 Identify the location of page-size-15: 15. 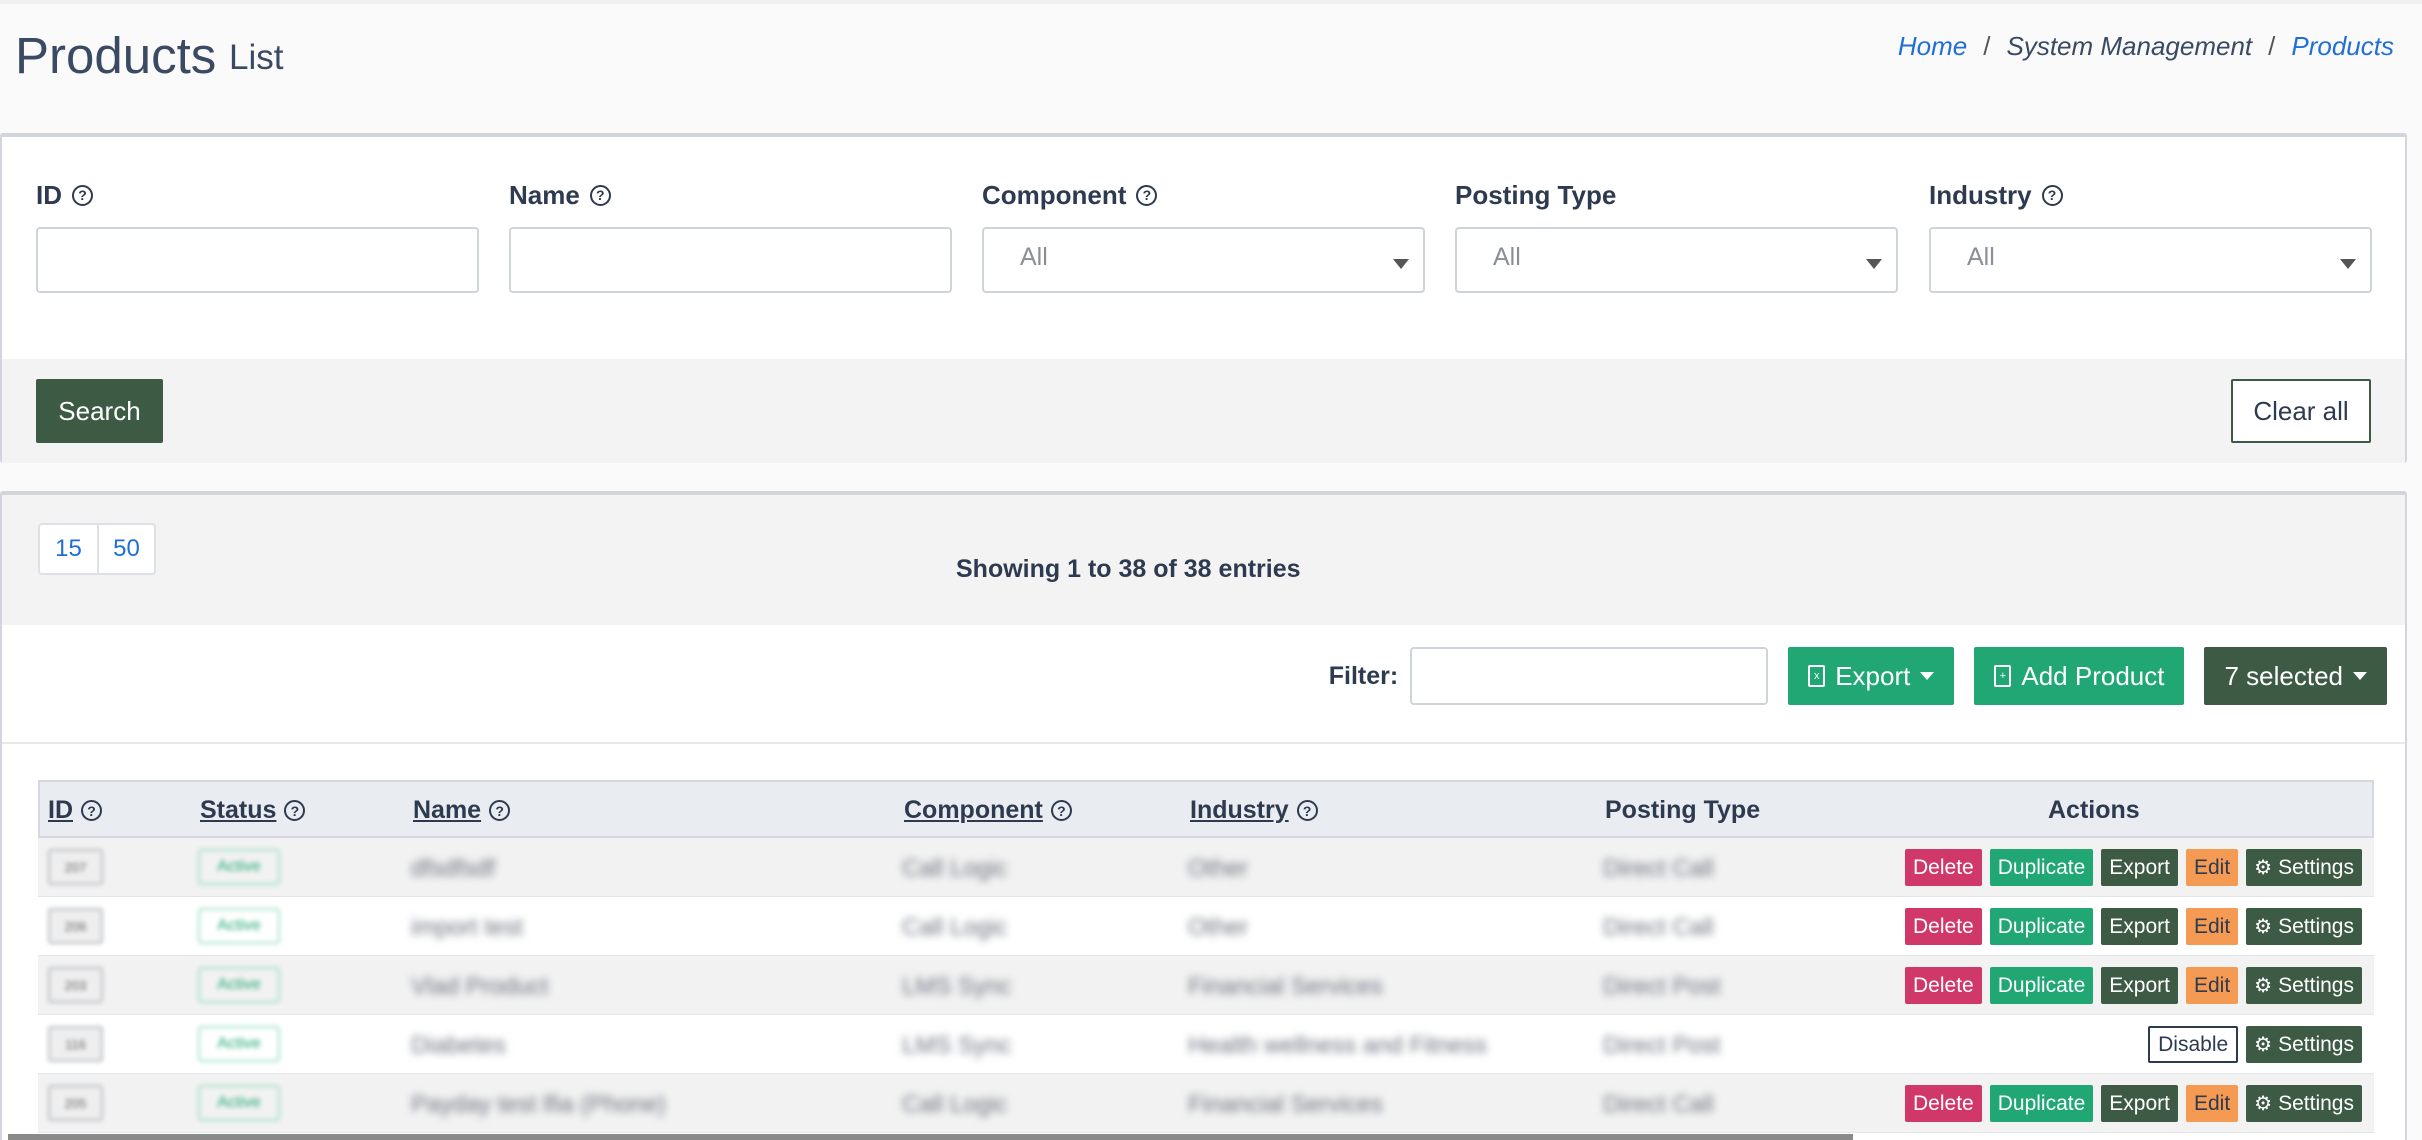
(68, 549).